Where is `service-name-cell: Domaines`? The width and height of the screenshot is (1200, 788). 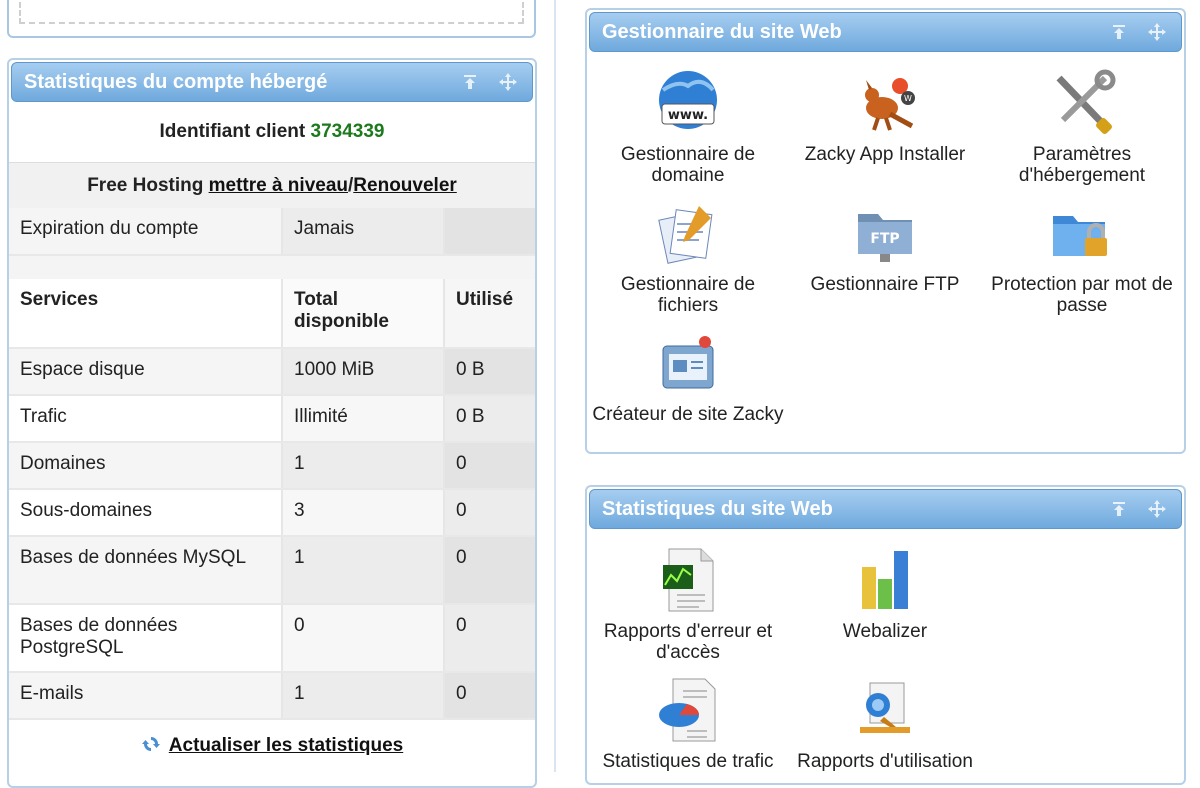 service-name-cell: Domaines is located at coordinates (145, 466).